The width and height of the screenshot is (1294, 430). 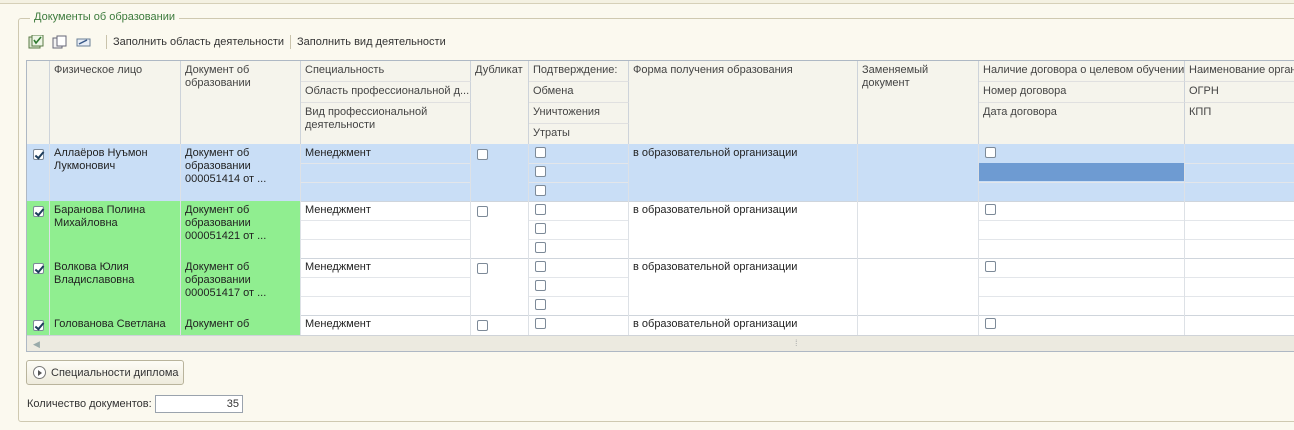 I want to click on copy-icon, so click(x=60, y=42).